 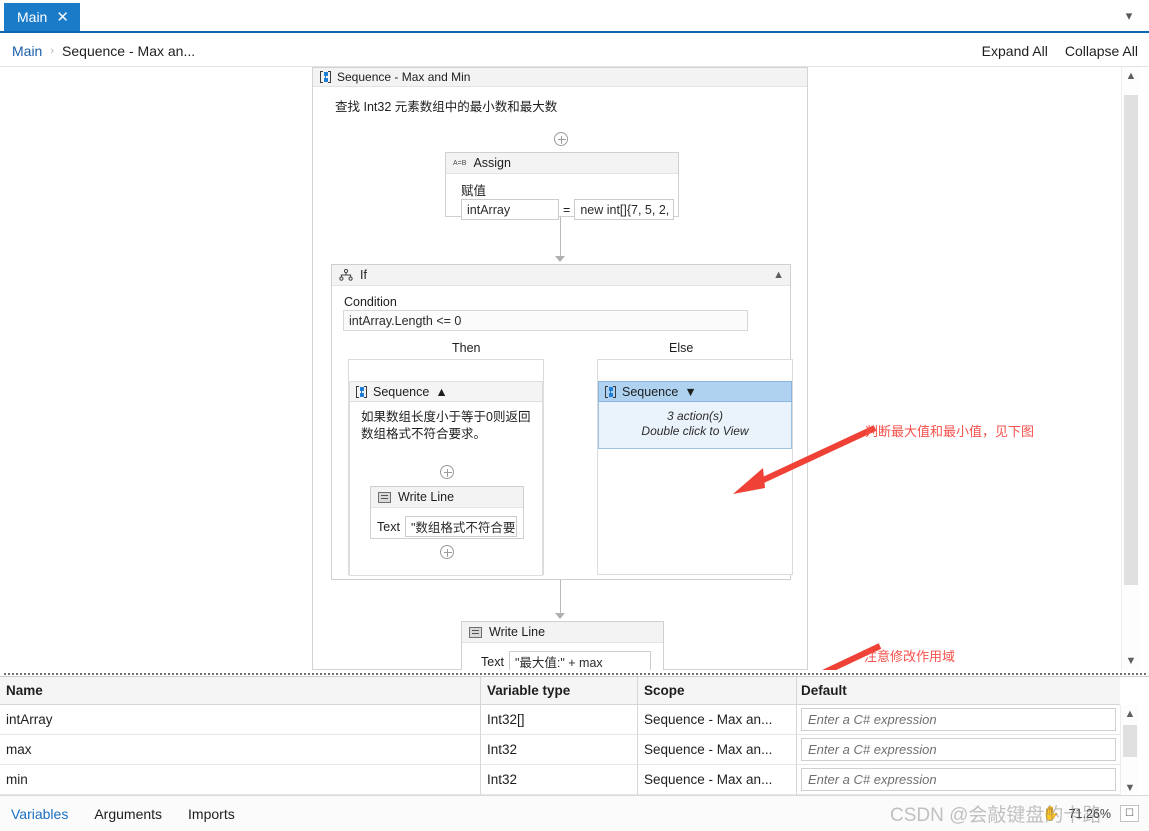 I want to click on then-write-line-header: Write Line, so click(x=447, y=497).